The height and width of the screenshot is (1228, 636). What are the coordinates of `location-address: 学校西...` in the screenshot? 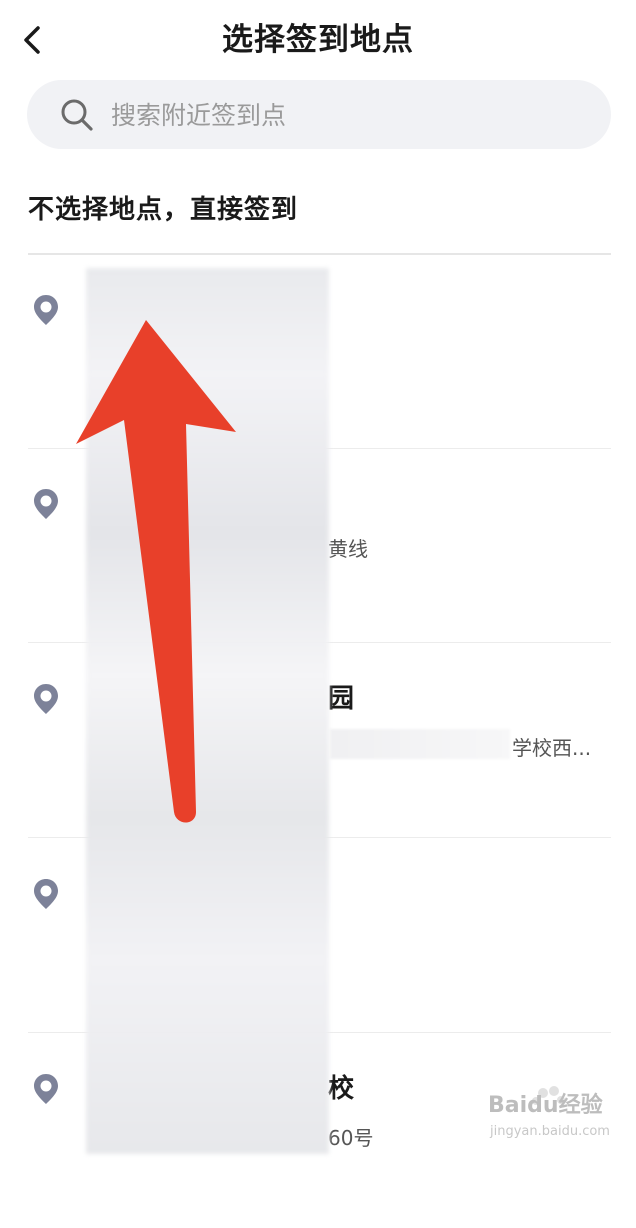 It's located at (552, 748).